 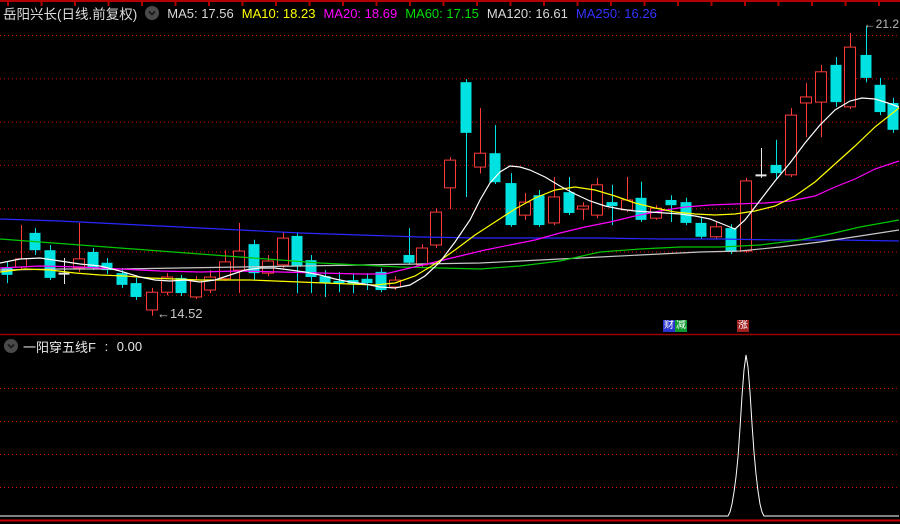 I want to click on signal-badge: 涨, so click(x=743, y=326).